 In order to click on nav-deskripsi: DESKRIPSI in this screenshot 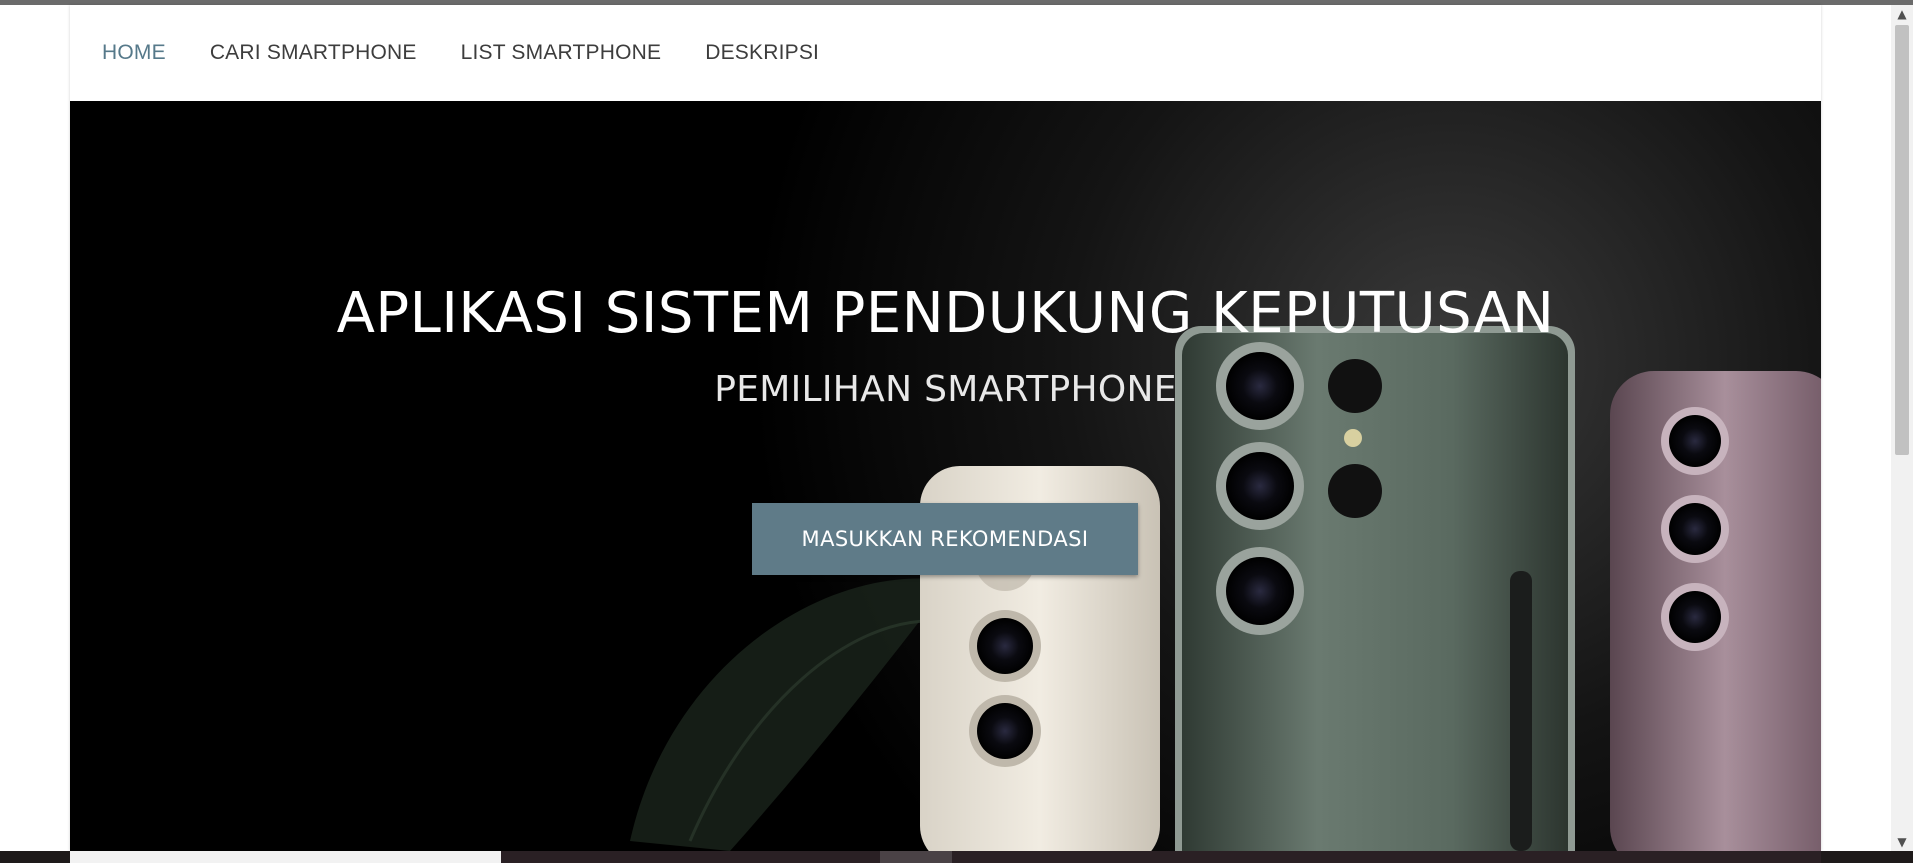, I will do `click(762, 53)`.